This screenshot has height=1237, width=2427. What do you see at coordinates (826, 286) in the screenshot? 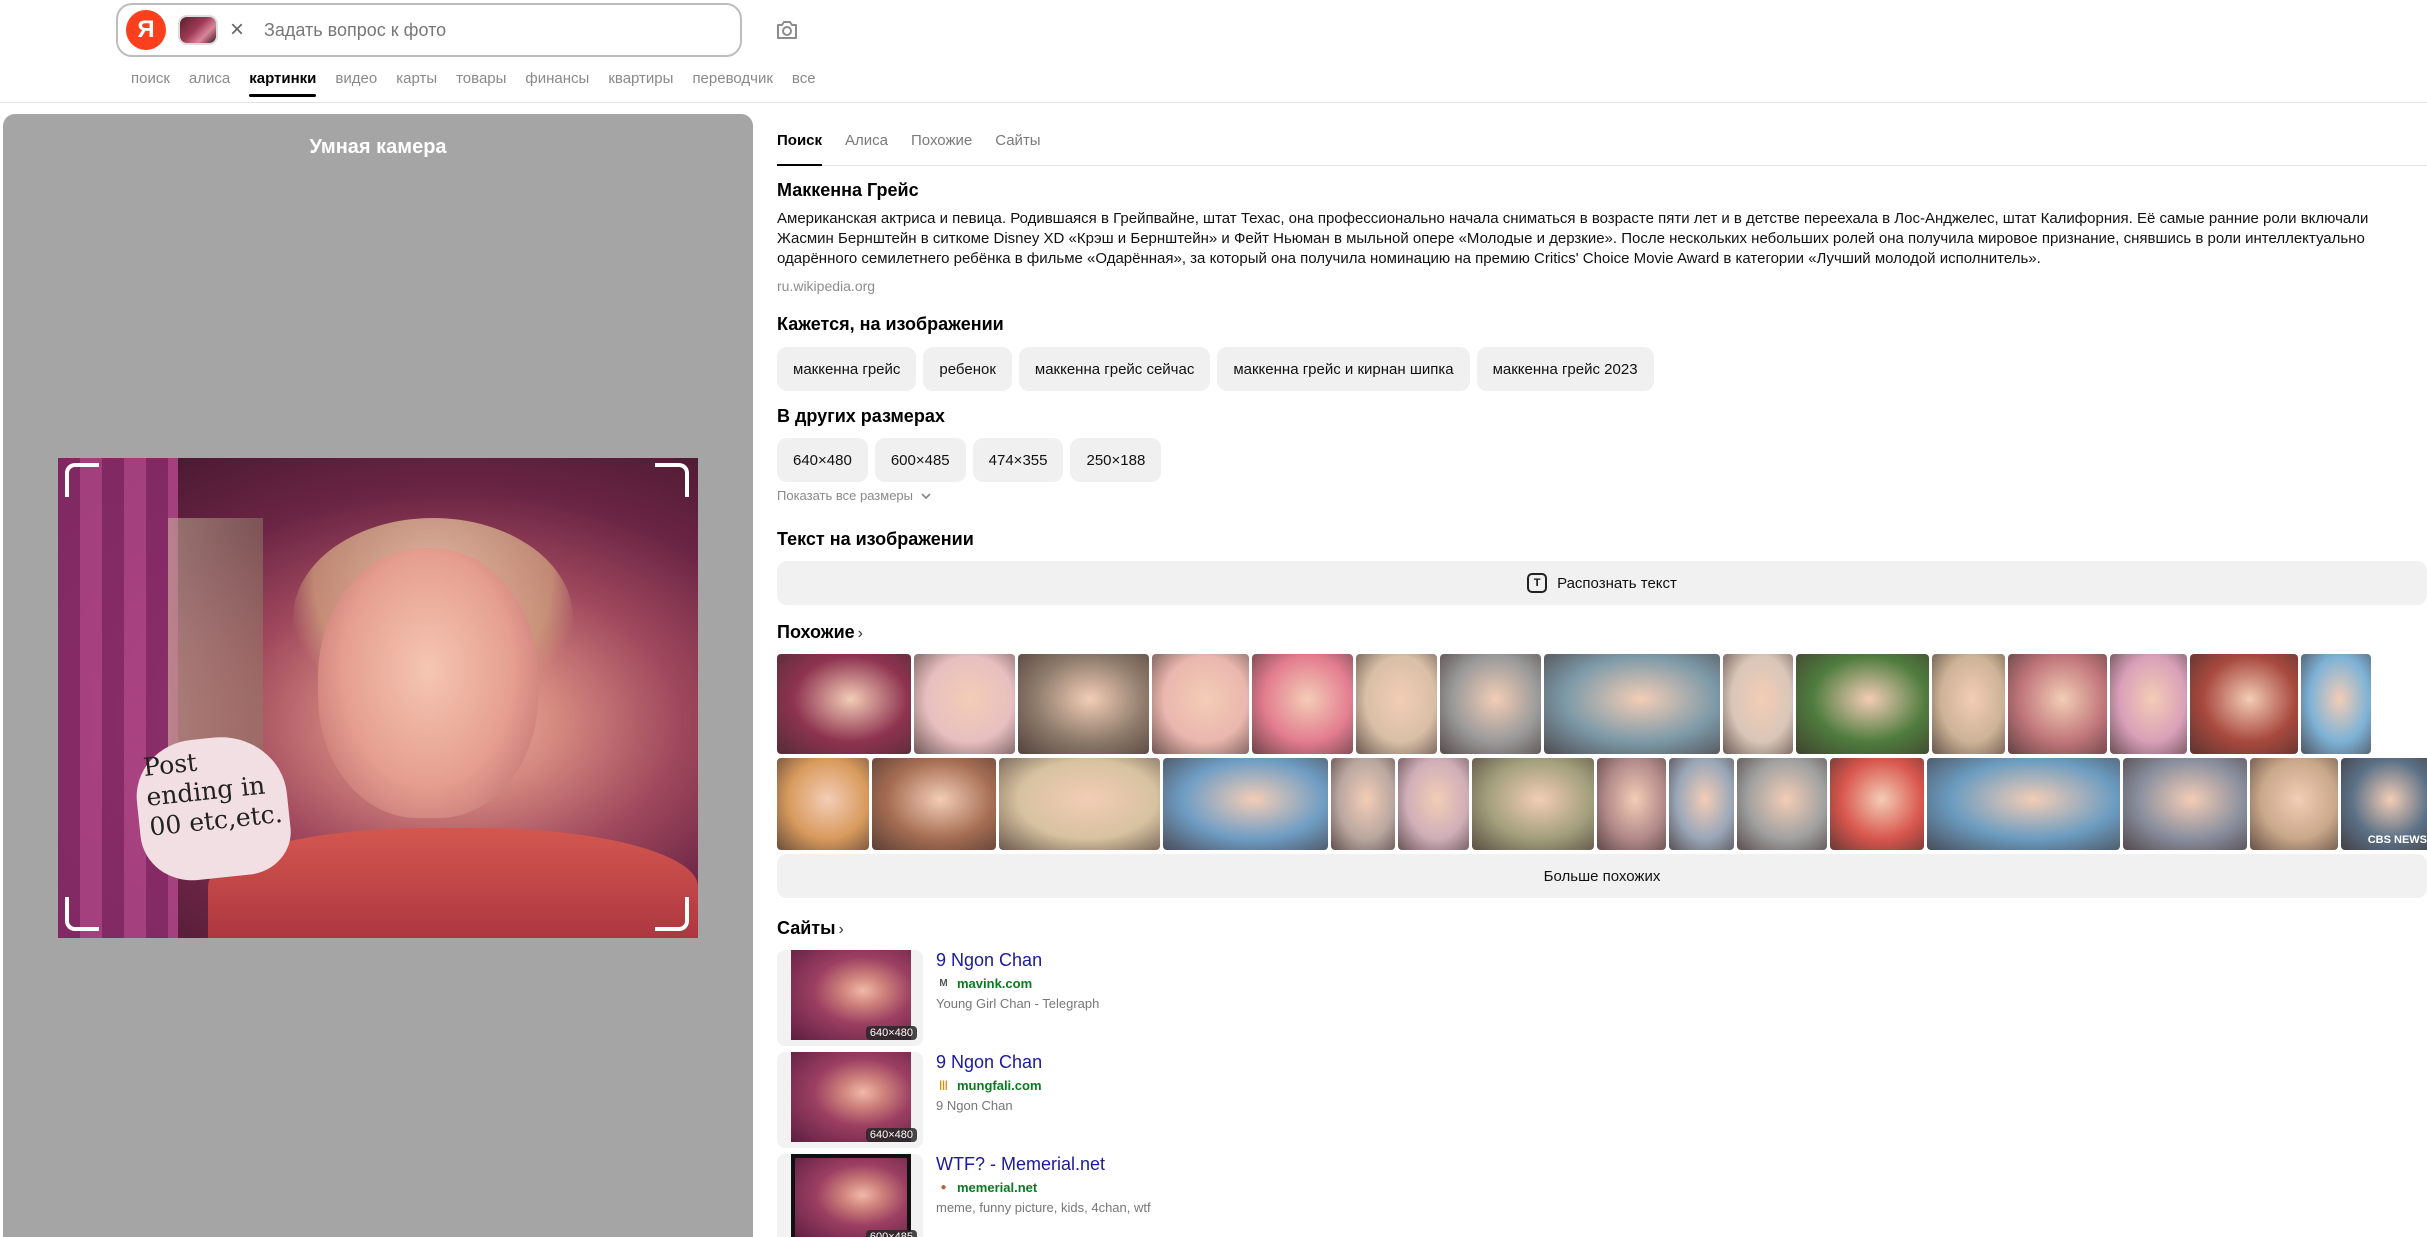
I see `entity-source-link: ru.wikipedia.org` at bounding box center [826, 286].